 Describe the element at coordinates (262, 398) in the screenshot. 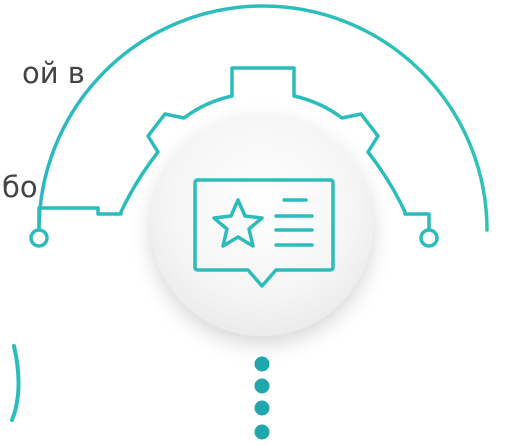

I see `vertical-dots` at that location.